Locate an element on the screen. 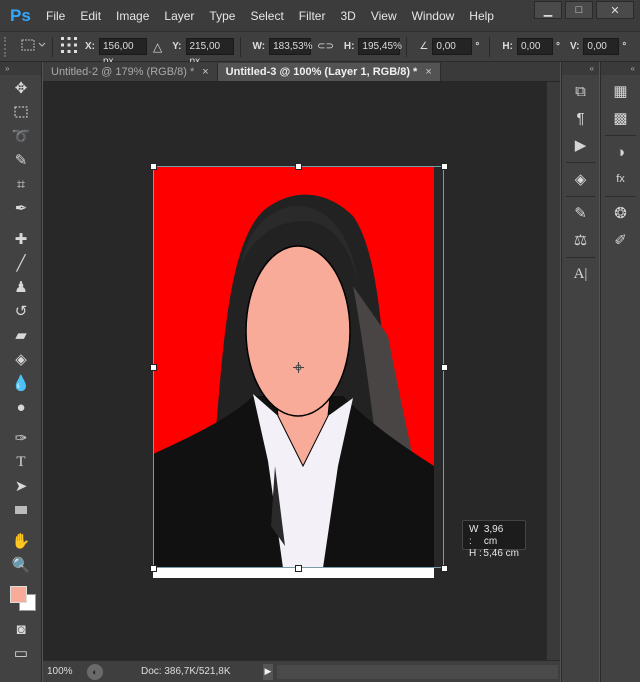  shape-icon is located at coordinates (21, 510).